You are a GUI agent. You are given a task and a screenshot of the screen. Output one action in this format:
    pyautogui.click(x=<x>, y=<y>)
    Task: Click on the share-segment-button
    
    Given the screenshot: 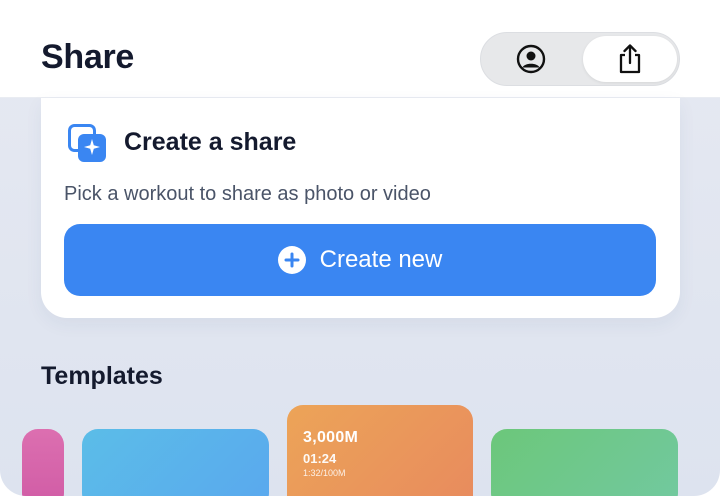 What is the action you would take?
    pyautogui.click(x=630, y=59)
    